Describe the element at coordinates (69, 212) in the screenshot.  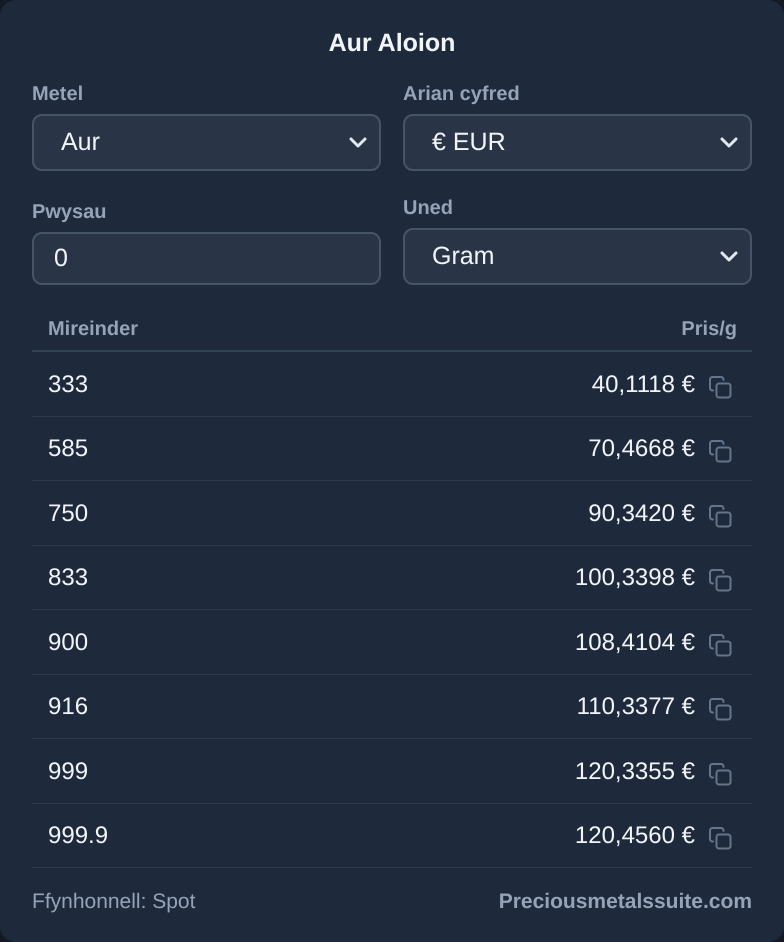
I see `field-label: Pwysau` at that location.